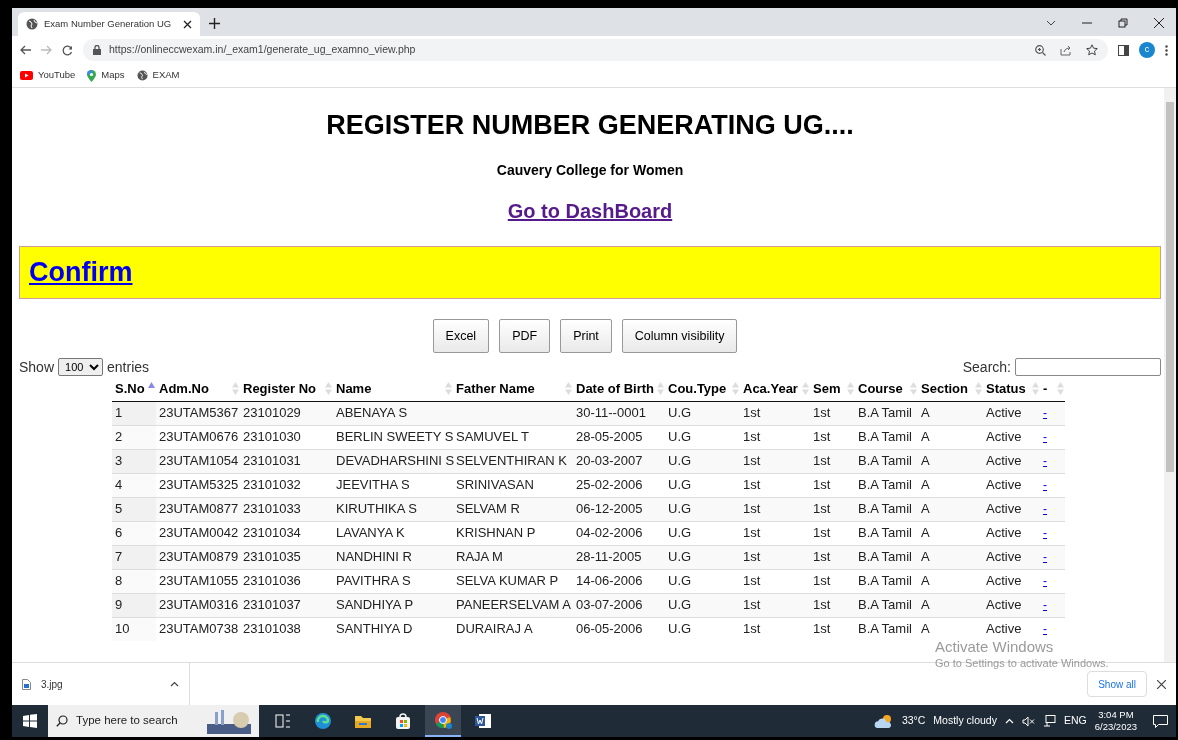 Image resolution: width=1178 pixels, height=740 pixels. I want to click on document-w-icon, so click(483, 721).